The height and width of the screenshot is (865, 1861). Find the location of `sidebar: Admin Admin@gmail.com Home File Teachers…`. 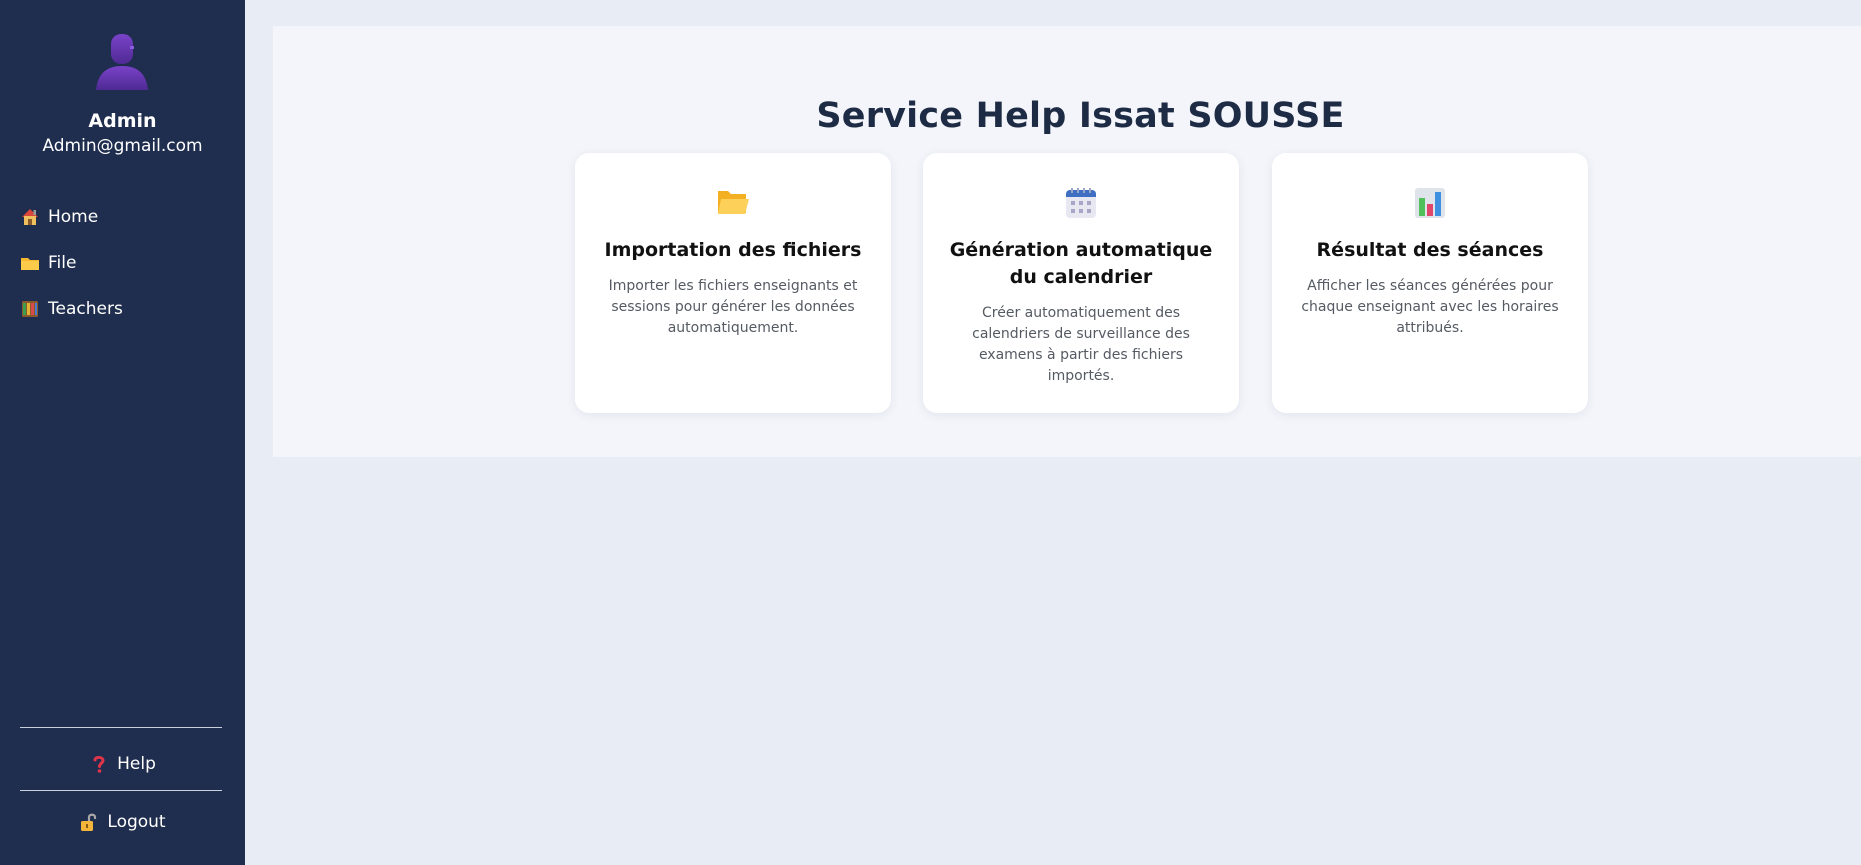

sidebar: Admin Admin@gmail.com Home File Teachers… is located at coordinates (122, 432).